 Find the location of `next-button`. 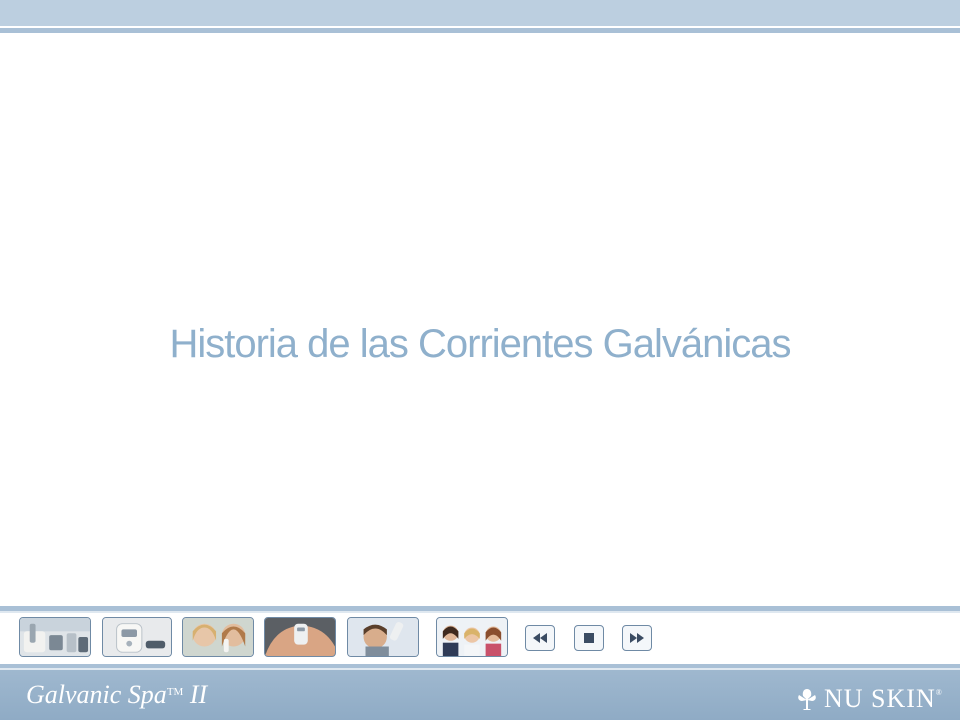

next-button is located at coordinates (637, 638).